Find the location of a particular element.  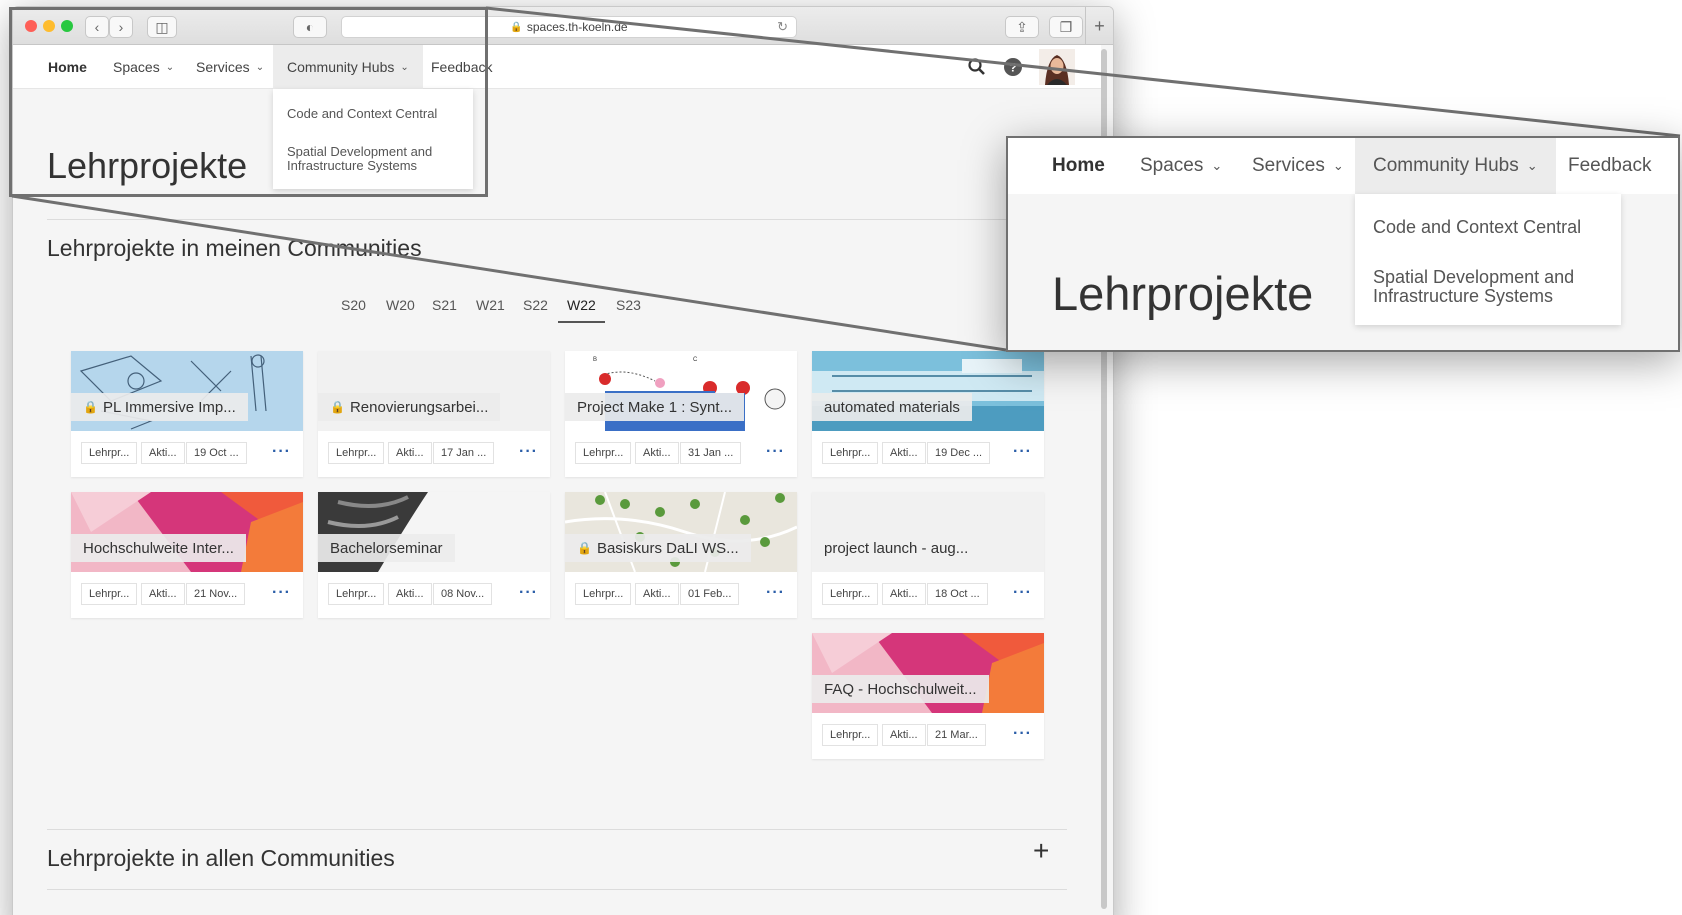

zoom-nav-feedback: Feedback is located at coordinates (1609, 166).